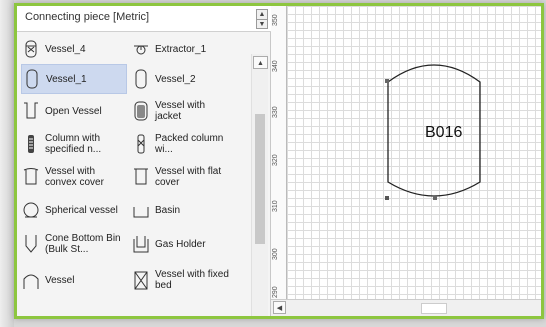 Image resolution: width=546 pixels, height=327 pixels. What do you see at coordinates (31, 177) in the screenshot?
I see `convex-vessel-icon` at bounding box center [31, 177].